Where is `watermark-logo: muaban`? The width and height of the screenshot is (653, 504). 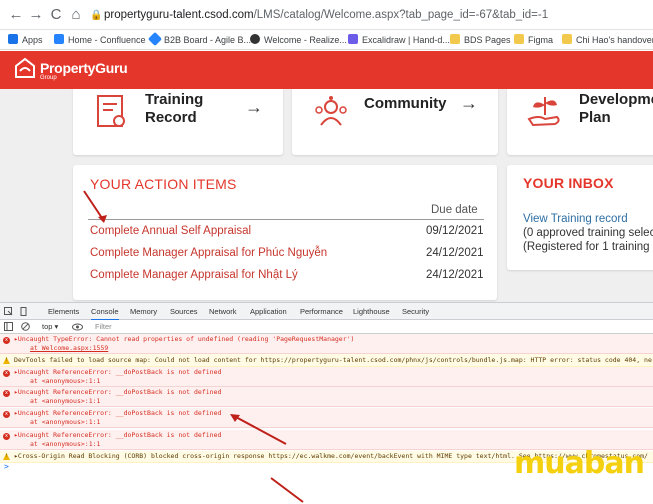
watermark-logo: muaban is located at coordinates (579, 463).